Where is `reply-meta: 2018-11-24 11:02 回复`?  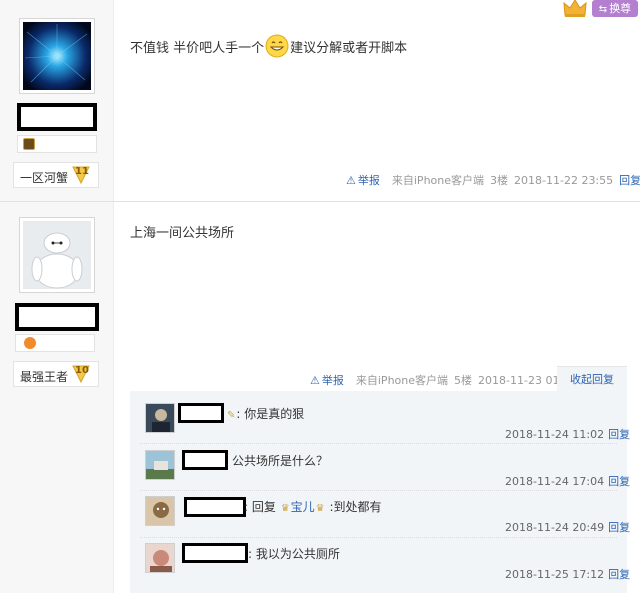 reply-meta: 2018-11-24 11:02 回复 is located at coordinates (568, 434).